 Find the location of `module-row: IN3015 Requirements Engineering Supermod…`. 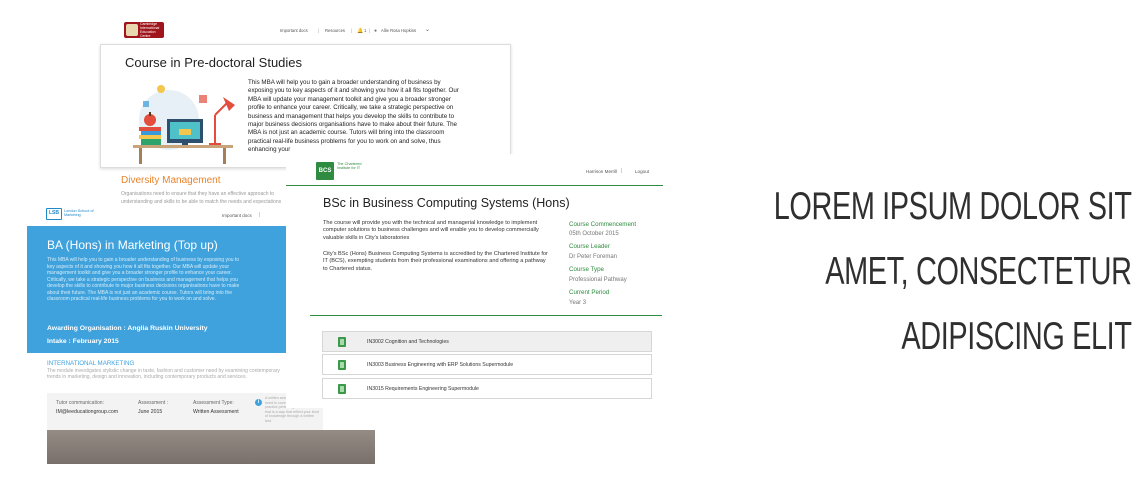

module-row: IN3015 Requirements Engineering Supermod… is located at coordinates (487, 388).